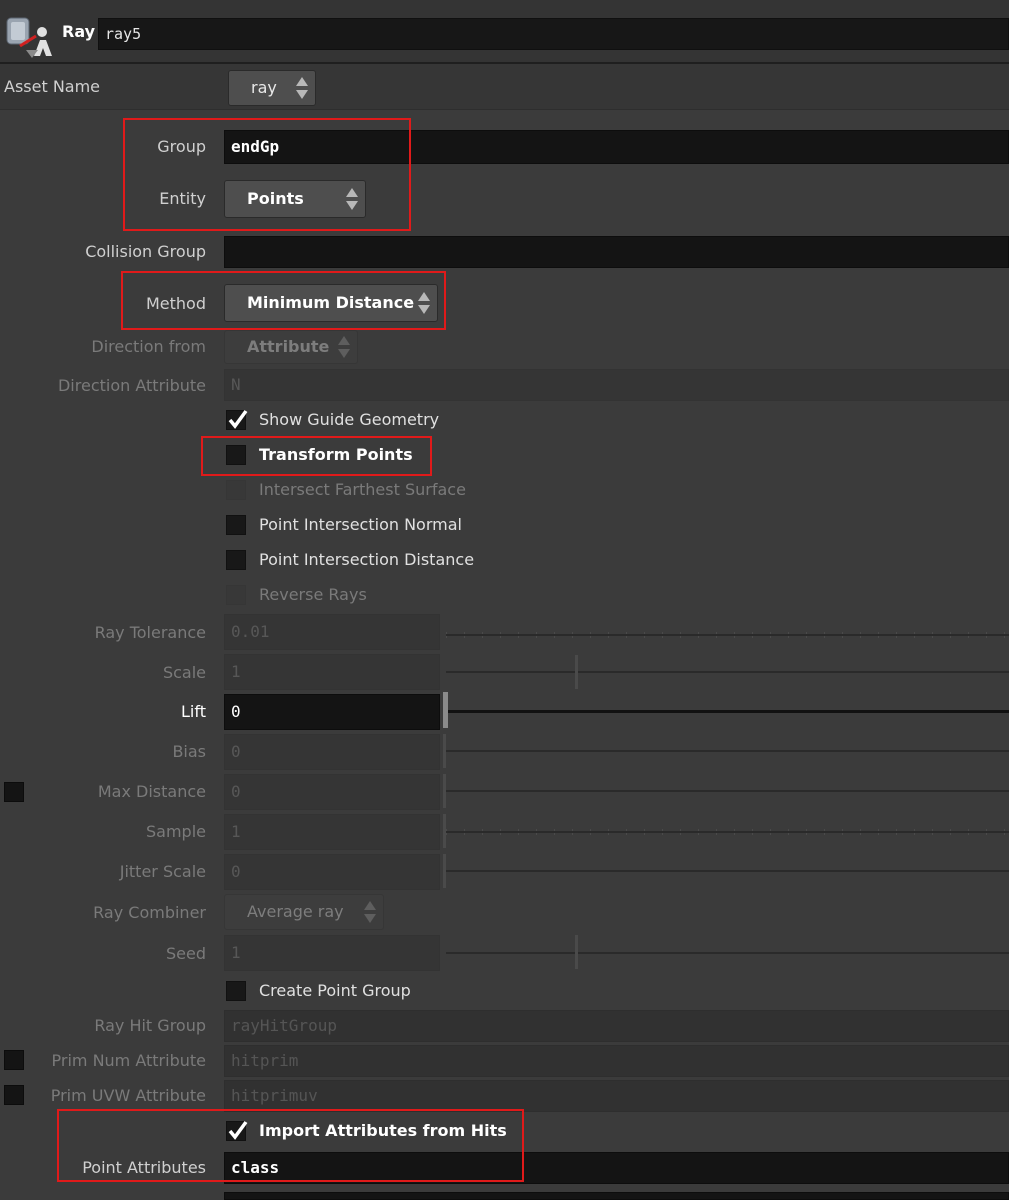 The height and width of the screenshot is (1200, 1009). Describe the element at coordinates (14, 1095) in the screenshot. I see `prim-uvw-attribute-toggle` at that location.